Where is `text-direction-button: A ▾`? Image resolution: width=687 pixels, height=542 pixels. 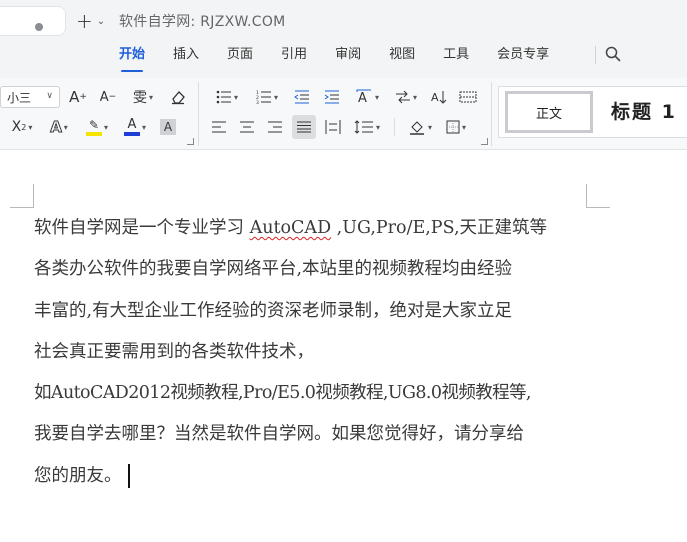
text-direction-button: A ▾ is located at coordinates (367, 97).